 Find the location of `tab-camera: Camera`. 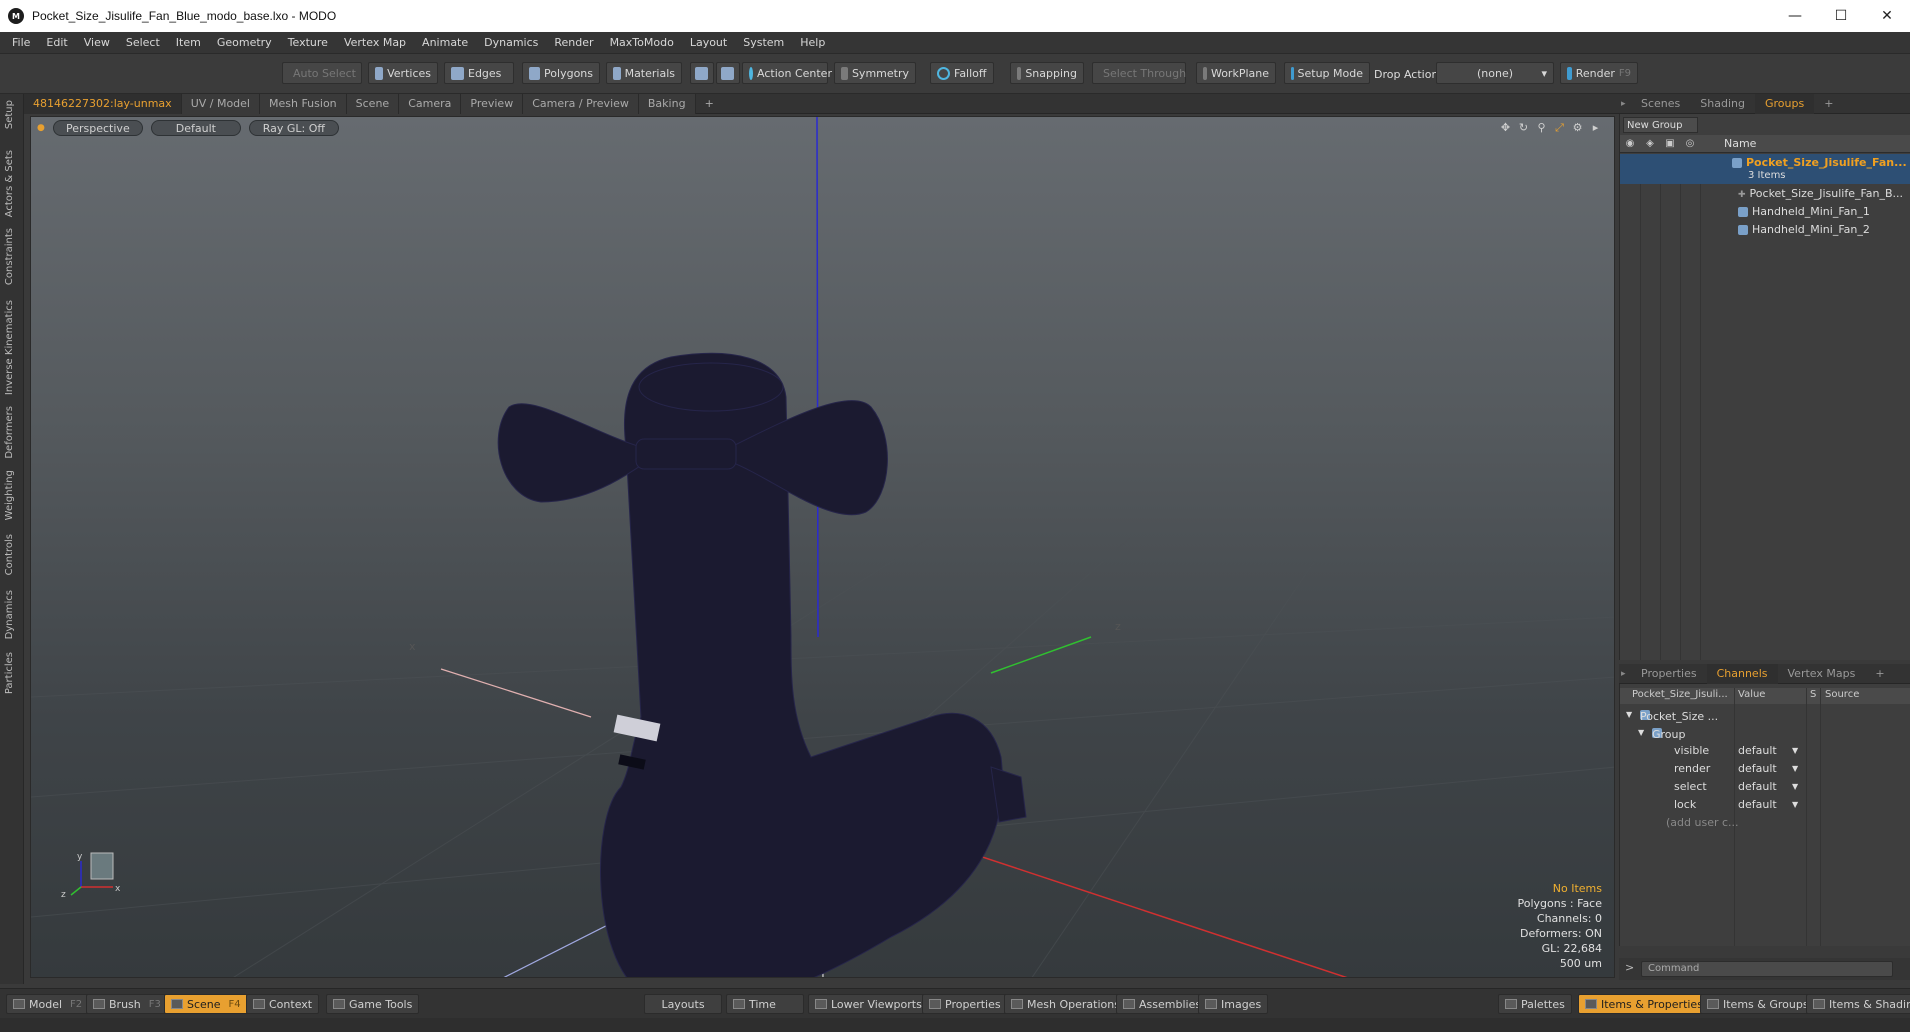

tab-camera: Camera is located at coordinates (430, 103).